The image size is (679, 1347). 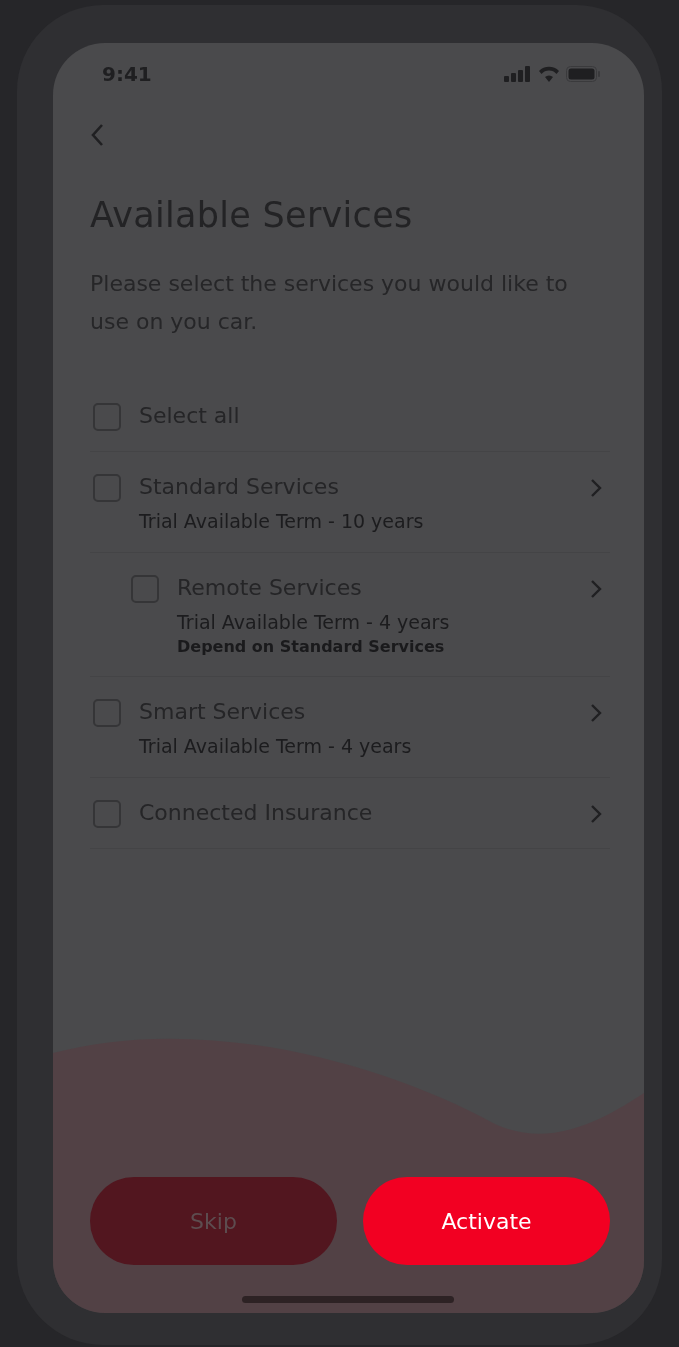 What do you see at coordinates (549, 74) in the screenshot?
I see `wifi-icon` at bounding box center [549, 74].